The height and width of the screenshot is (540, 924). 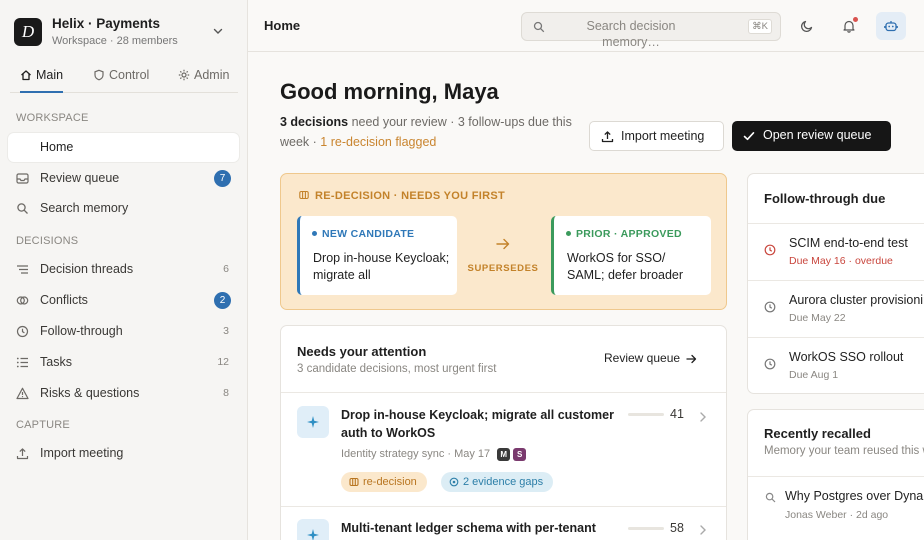 I want to click on candidate-title: Drop in-house Keycloak; migrate all, so click(x=381, y=266).